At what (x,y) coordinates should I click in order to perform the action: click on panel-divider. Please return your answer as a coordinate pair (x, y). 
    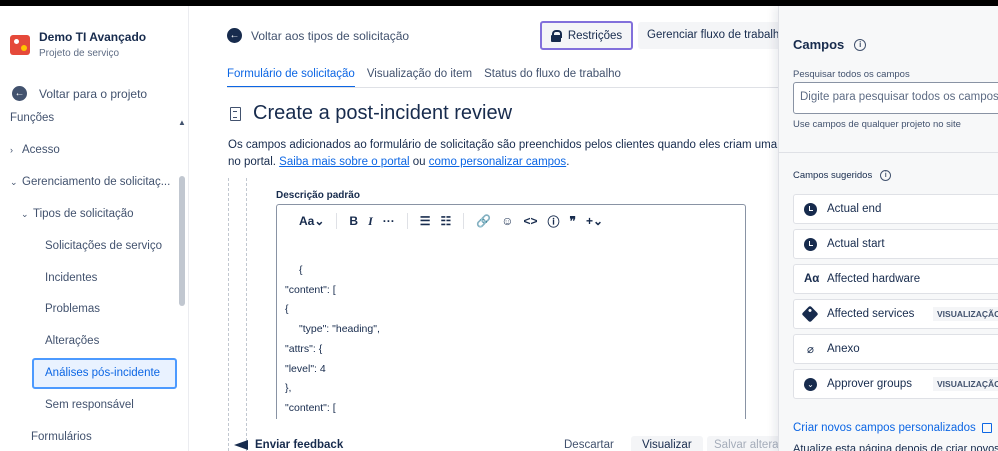
    Looking at the image, I should click on (888, 152).